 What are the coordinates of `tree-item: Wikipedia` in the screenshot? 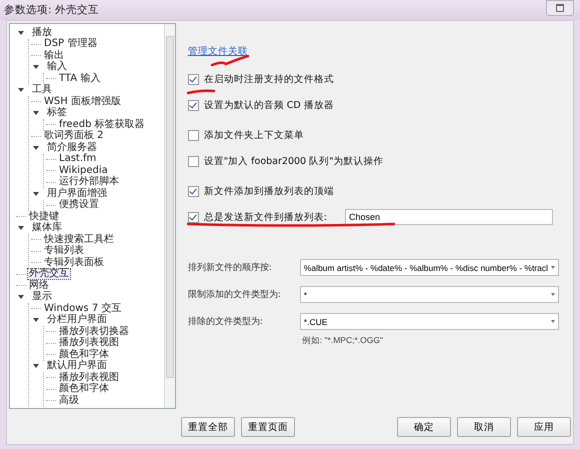 It's located at (83, 170).